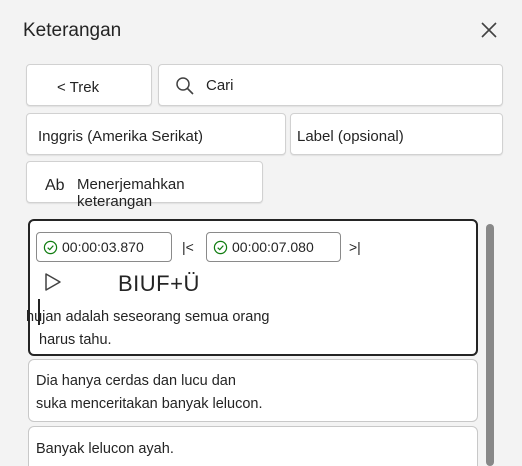 This screenshot has width=522, height=466. What do you see at coordinates (105, 449) in the screenshot?
I see `caption-text-line: Banyak lelucon ayah.` at bounding box center [105, 449].